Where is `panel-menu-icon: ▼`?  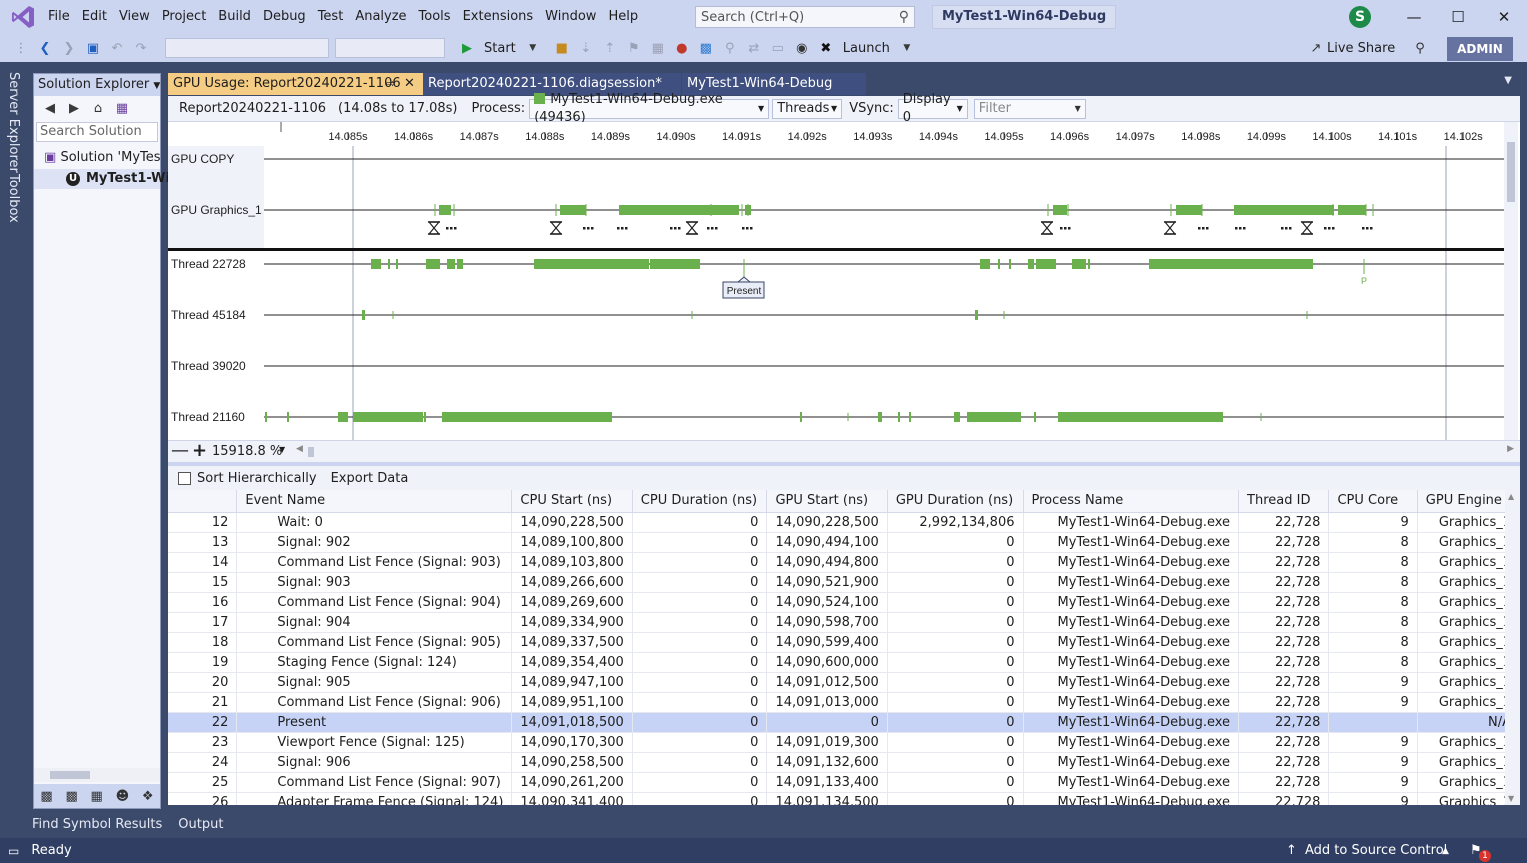
panel-menu-icon: ▼ is located at coordinates (156, 86).